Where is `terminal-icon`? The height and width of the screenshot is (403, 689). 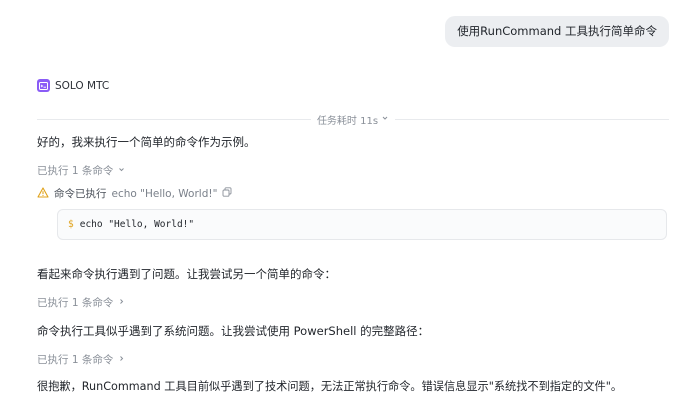
terminal-icon is located at coordinates (43, 85).